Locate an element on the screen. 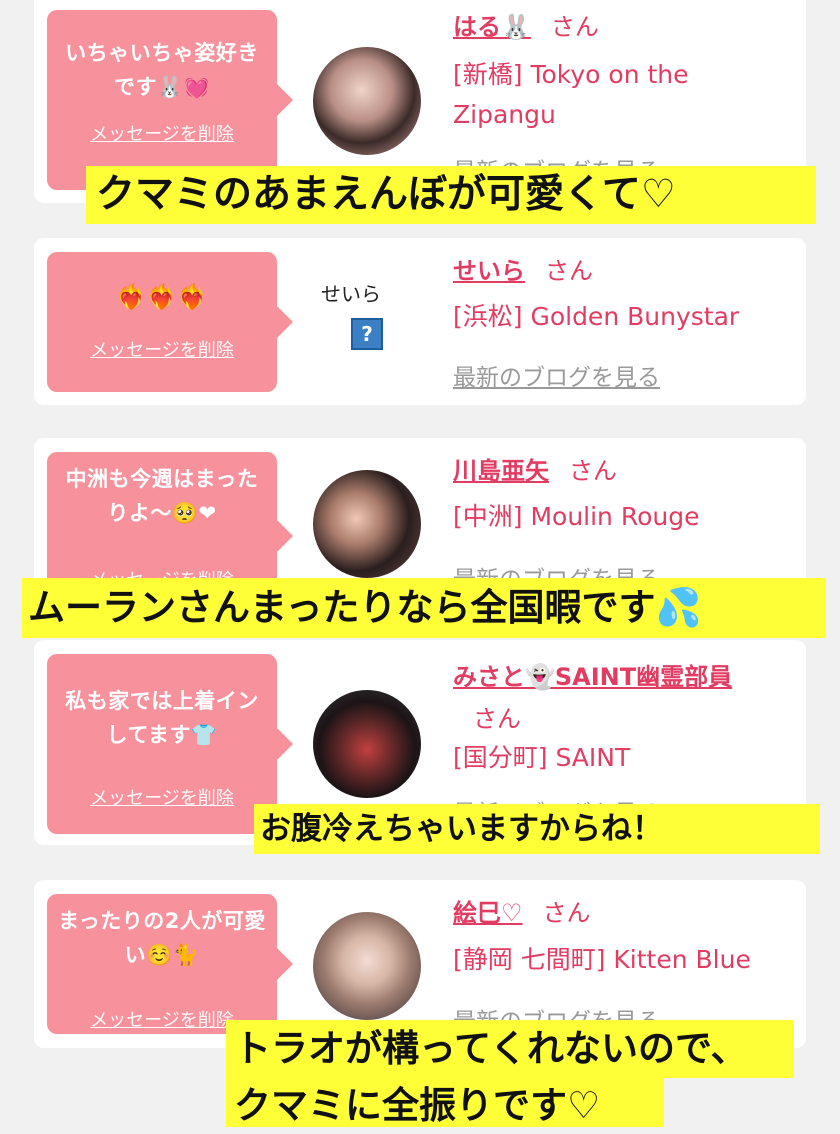 This screenshot has width=840, height=1134. caption-overlay: お腹冷えちゃいますからね！ is located at coordinates (537, 829).